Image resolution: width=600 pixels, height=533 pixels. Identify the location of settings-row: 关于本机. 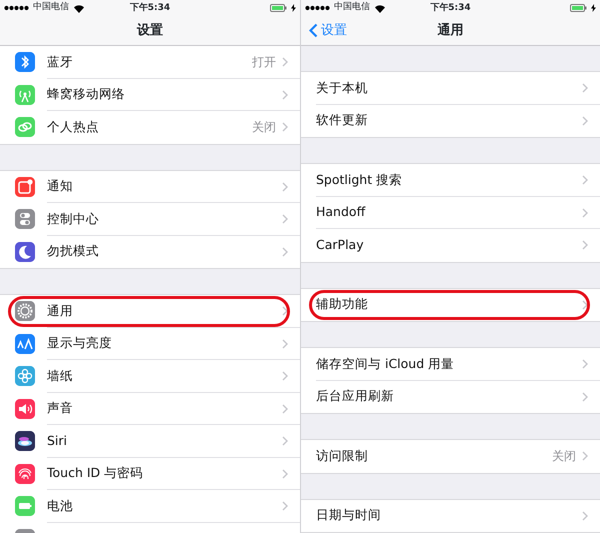
(450, 88).